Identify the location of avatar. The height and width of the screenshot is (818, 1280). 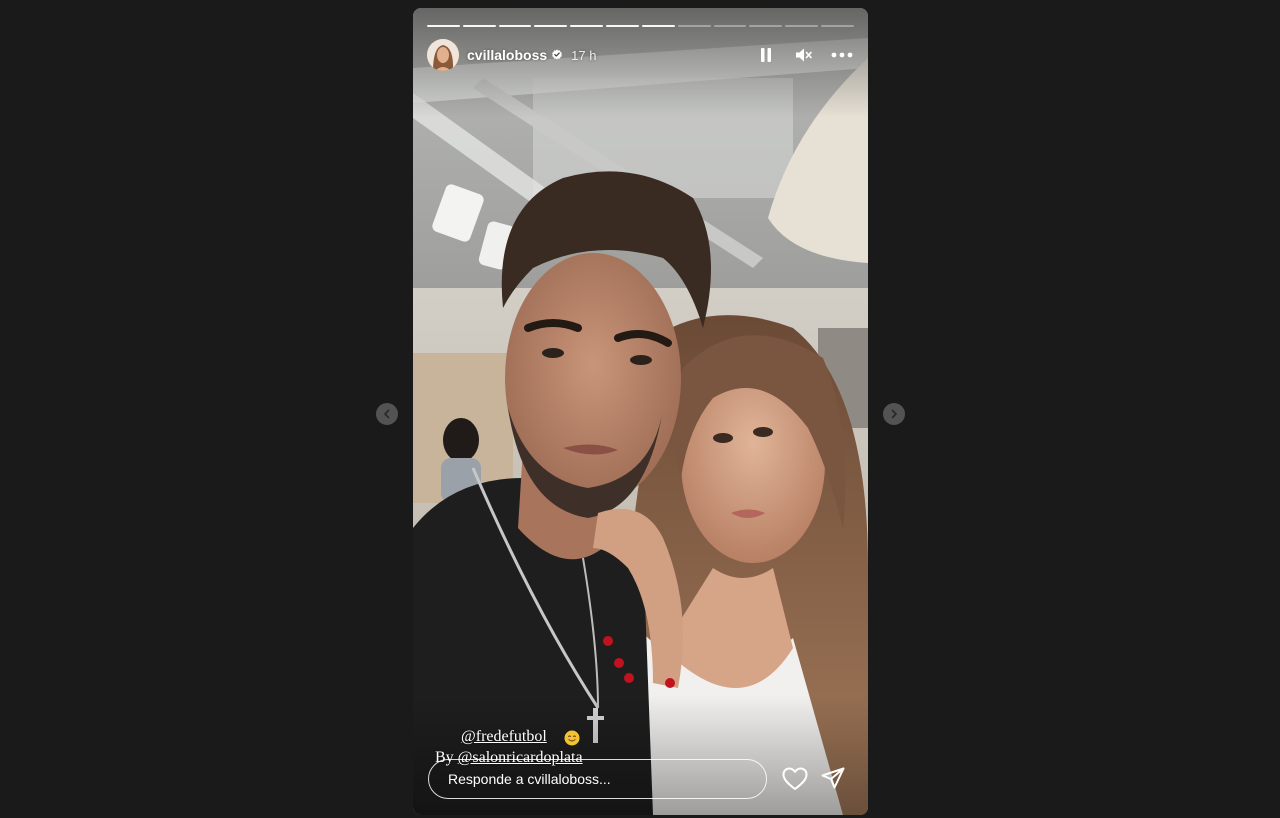
(443, 55).